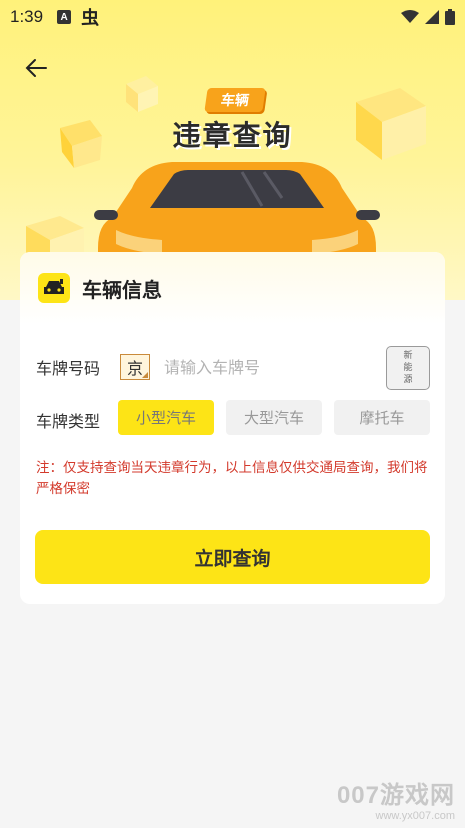 The width and height of the screenshot is (465, 828). What do you see at coordinates (27, 16) in the screenshot?
I see `status-time: 1:39` at bounding box center [27, 16].